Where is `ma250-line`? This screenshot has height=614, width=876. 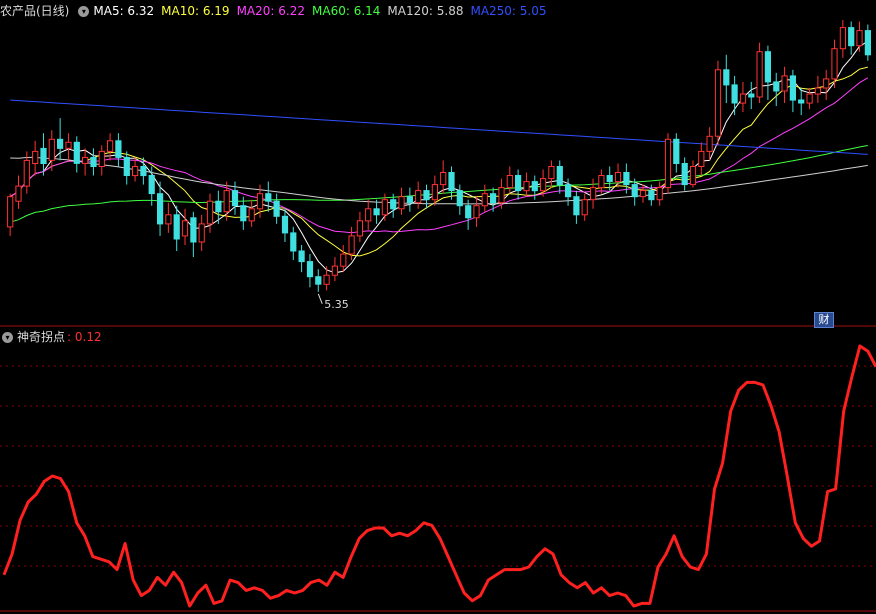
ma250-line is located at coordinates (439, 127).